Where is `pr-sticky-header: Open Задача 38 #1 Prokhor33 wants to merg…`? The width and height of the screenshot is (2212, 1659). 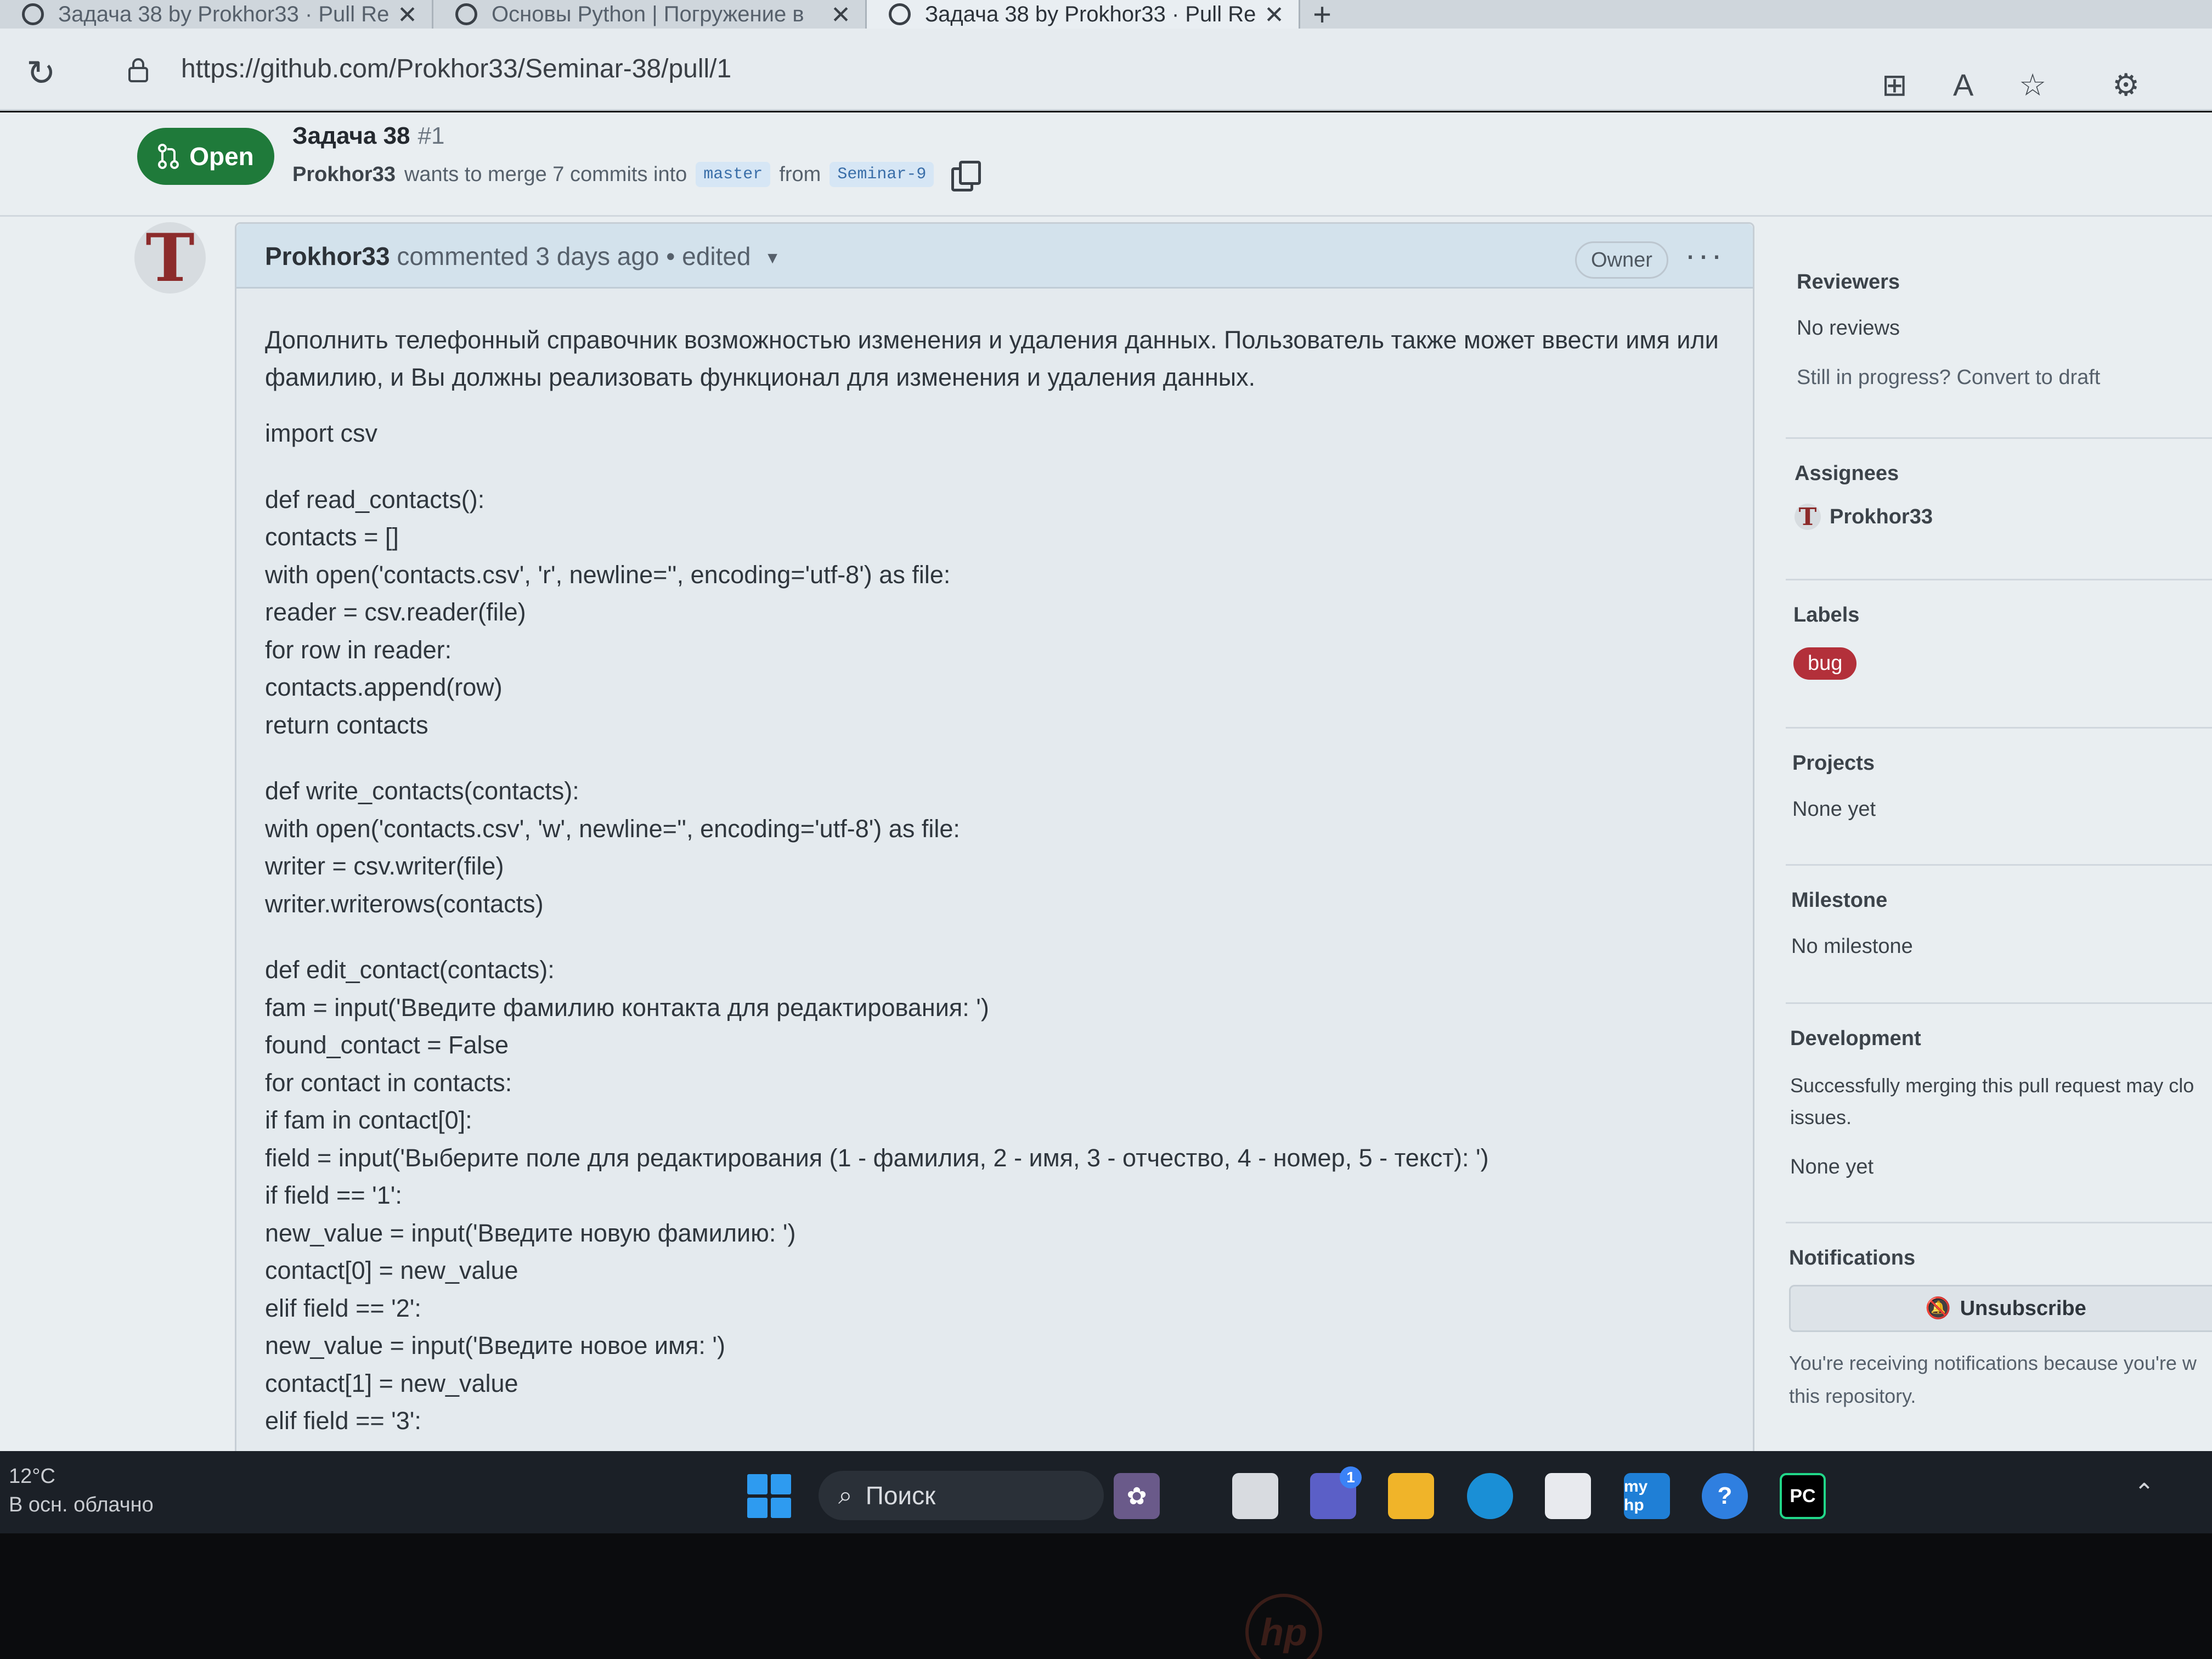
pr-sticky-header: Open Задача 38 #1 Prokhor33 wants to merg… is located at coordinates (1106, 164).